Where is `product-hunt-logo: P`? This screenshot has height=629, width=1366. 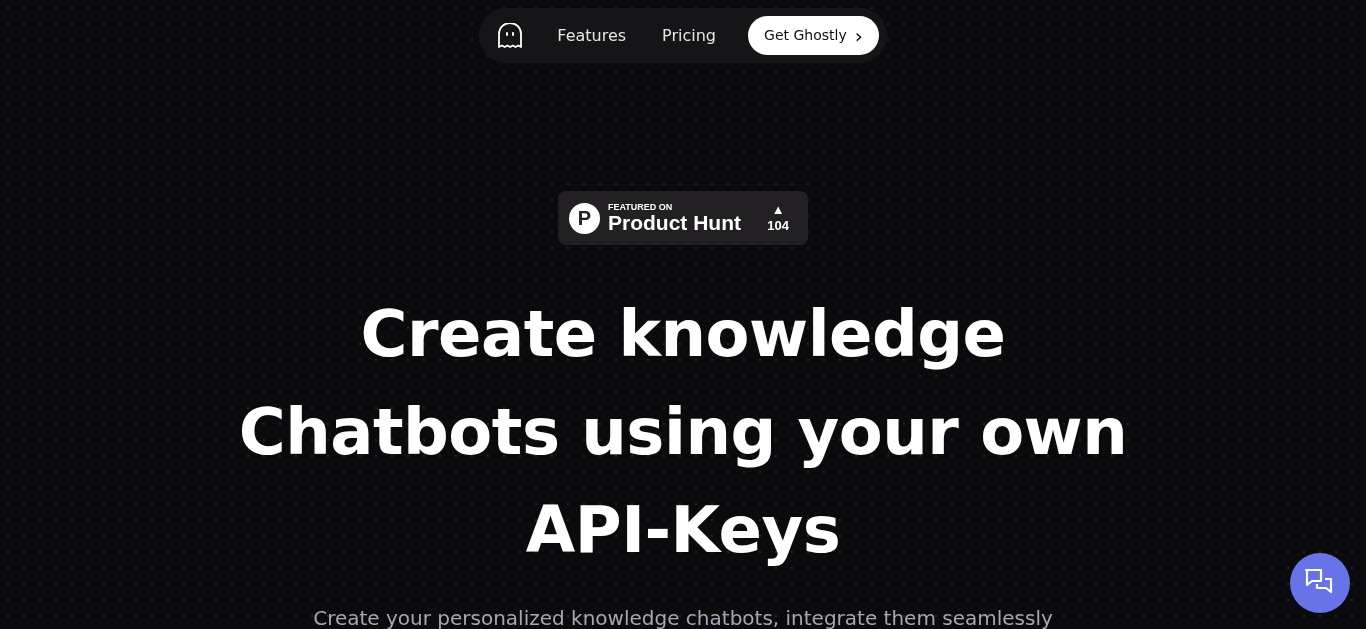
product-hunt-logo: P is located at coordinates (584, 218).